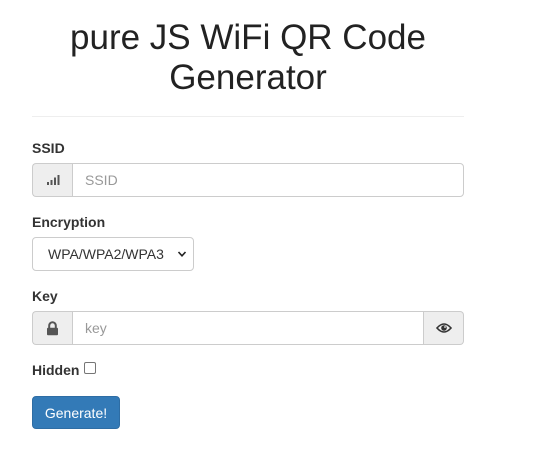 This screenshot has width=560, height=462. Describe the element at coordinates (248, 116) in the screenshot. I see `title-divider` at that location.